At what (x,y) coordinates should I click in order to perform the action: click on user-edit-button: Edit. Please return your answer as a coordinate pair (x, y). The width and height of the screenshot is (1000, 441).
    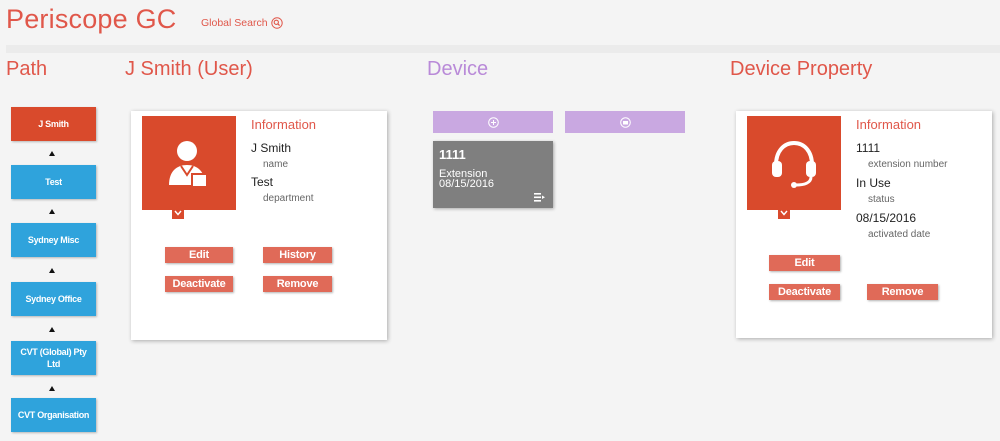
    Looking at the image, I should click on (199, 255).